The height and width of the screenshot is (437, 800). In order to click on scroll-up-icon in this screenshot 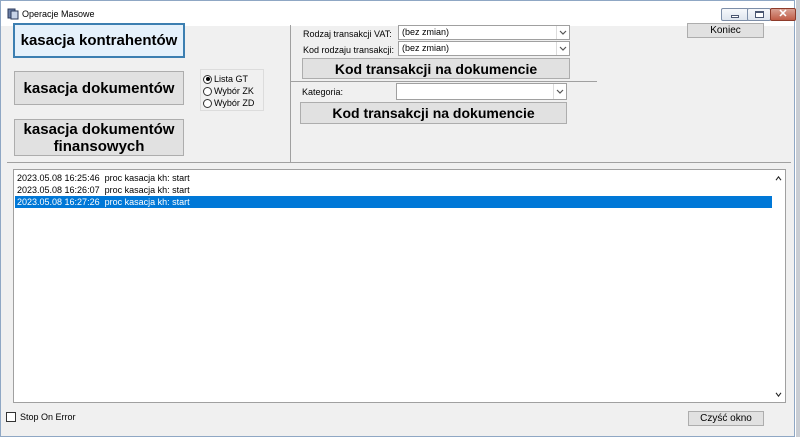, I will do `click(778, 178)`.